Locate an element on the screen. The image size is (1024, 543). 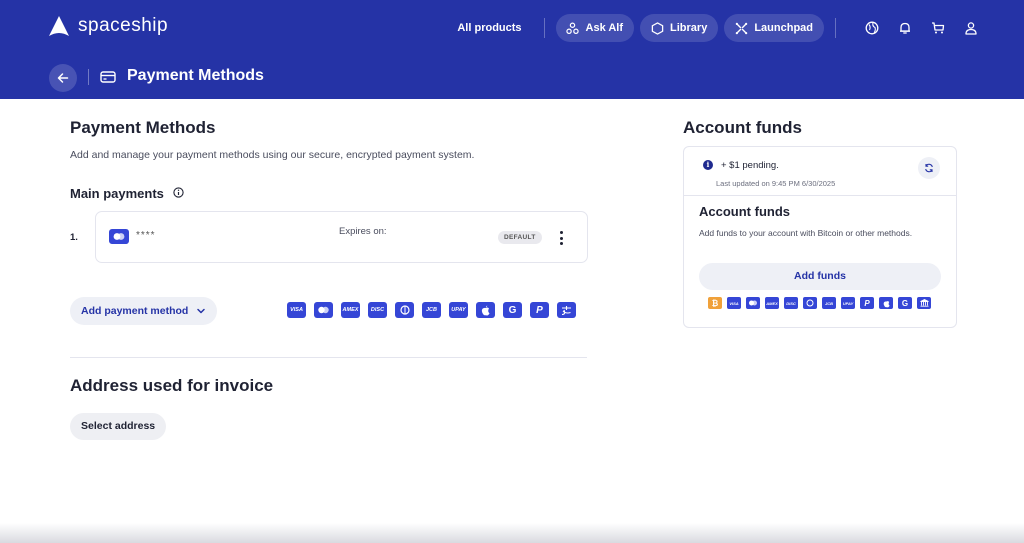
arrow-left-icon is located at coordinates (63, 78).